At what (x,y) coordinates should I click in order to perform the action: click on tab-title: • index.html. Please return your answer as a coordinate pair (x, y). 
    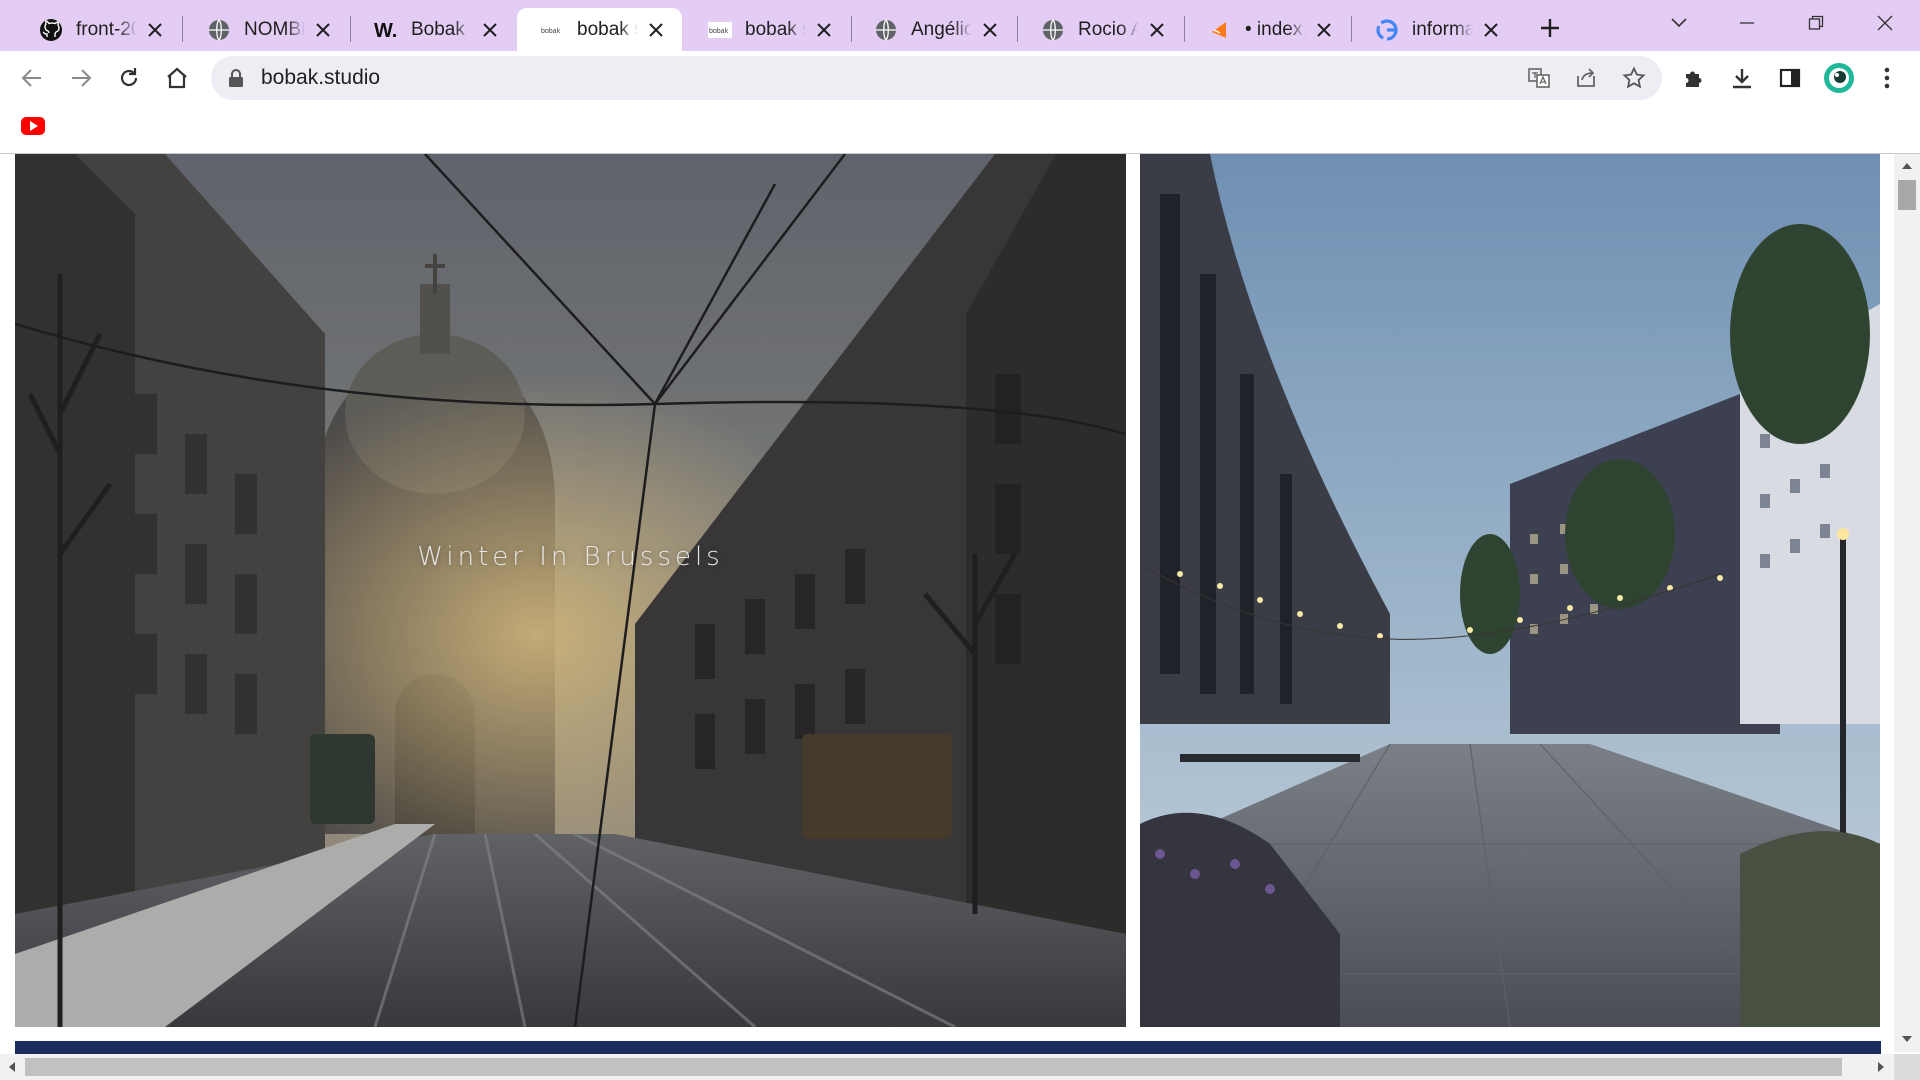
    Looking at the image, I should click on (1275, 29).